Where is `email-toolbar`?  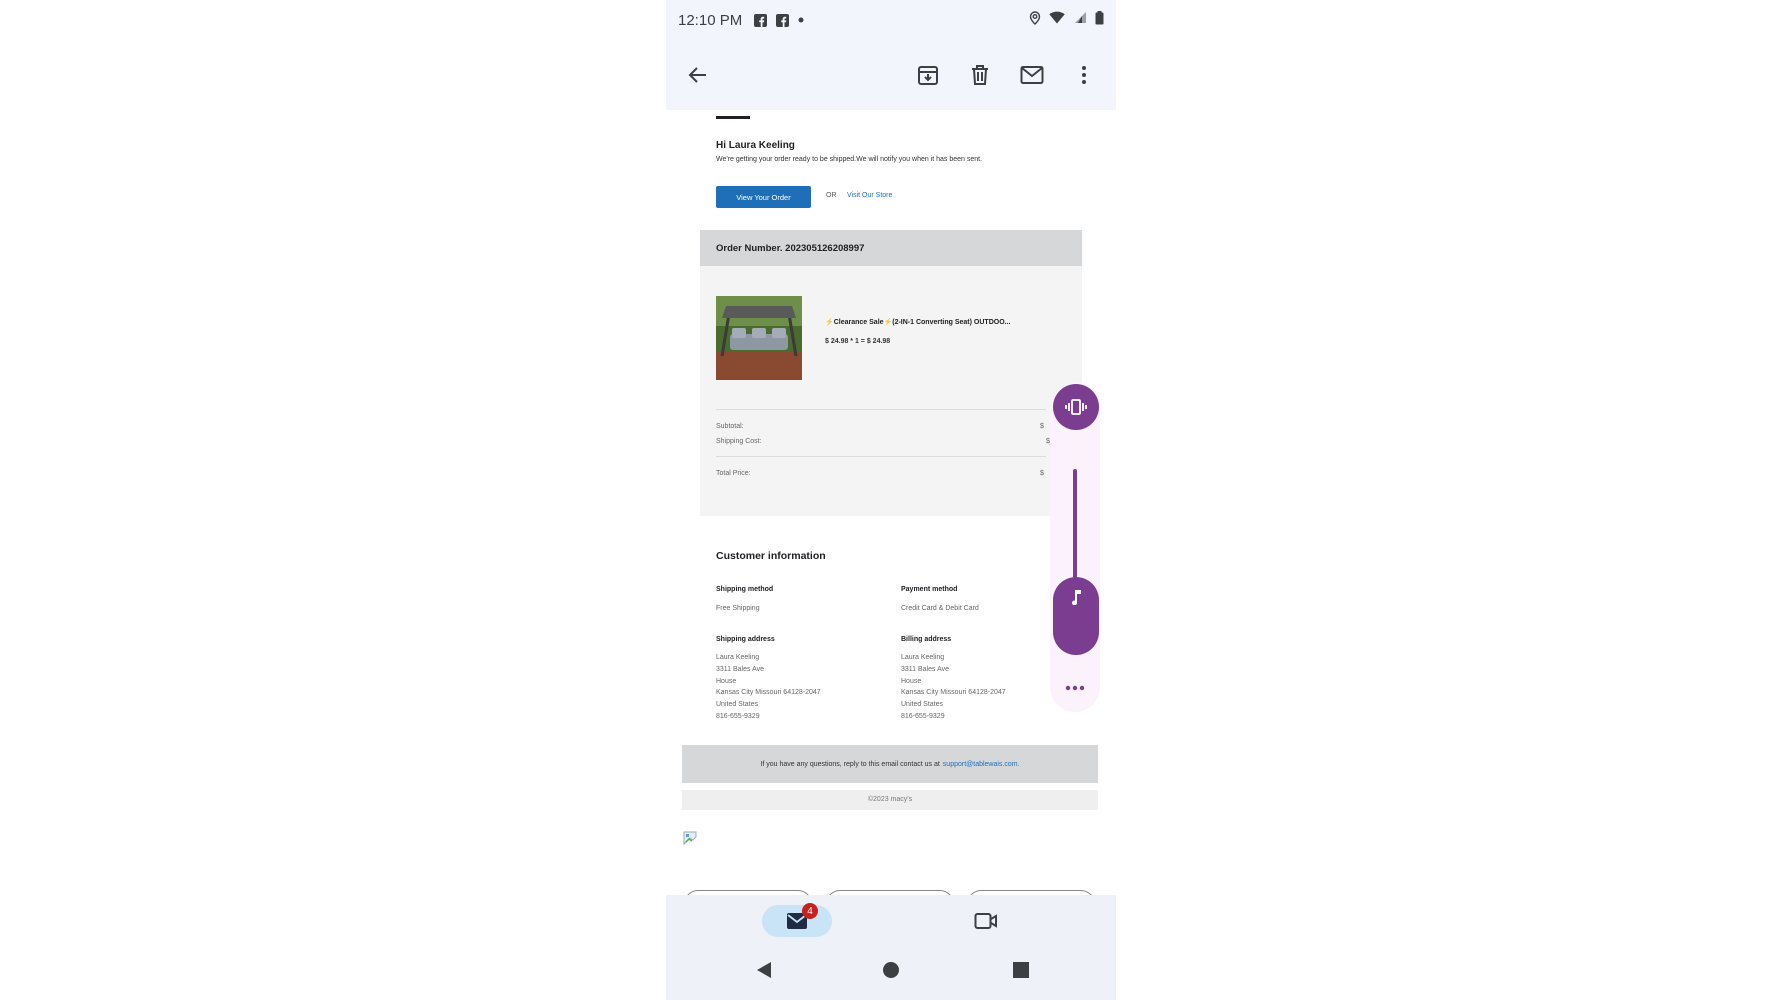 email-toolbar is located at coordinates (891, 75).